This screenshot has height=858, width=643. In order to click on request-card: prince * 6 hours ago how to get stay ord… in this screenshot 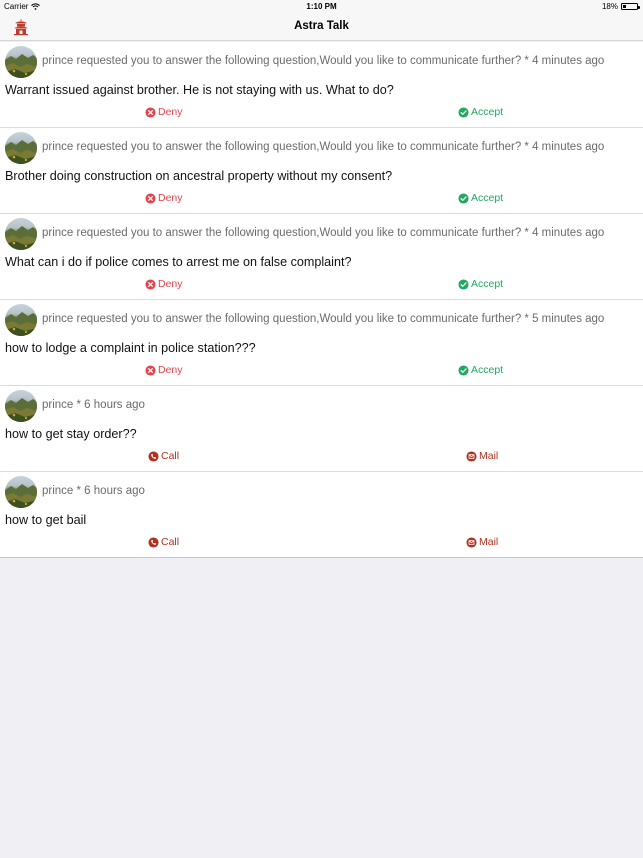, I will do `click(321, 429)`.